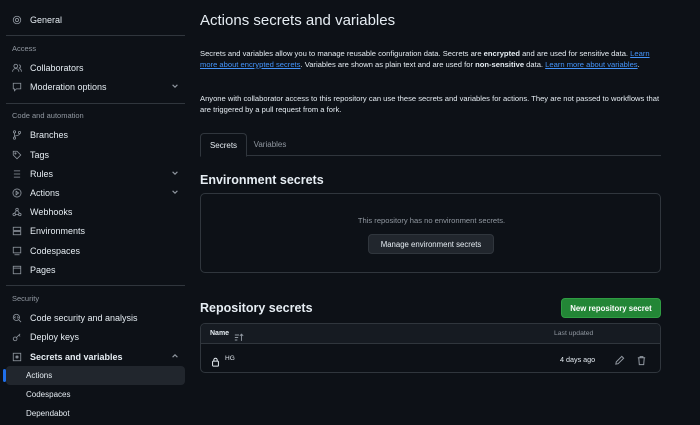 Image resolution: width=700 pixels, height=425 pixels. Describe the element at coordinates (298, 20) in the screenshot. I see `page-title: Actions secrets and variables` at that location.